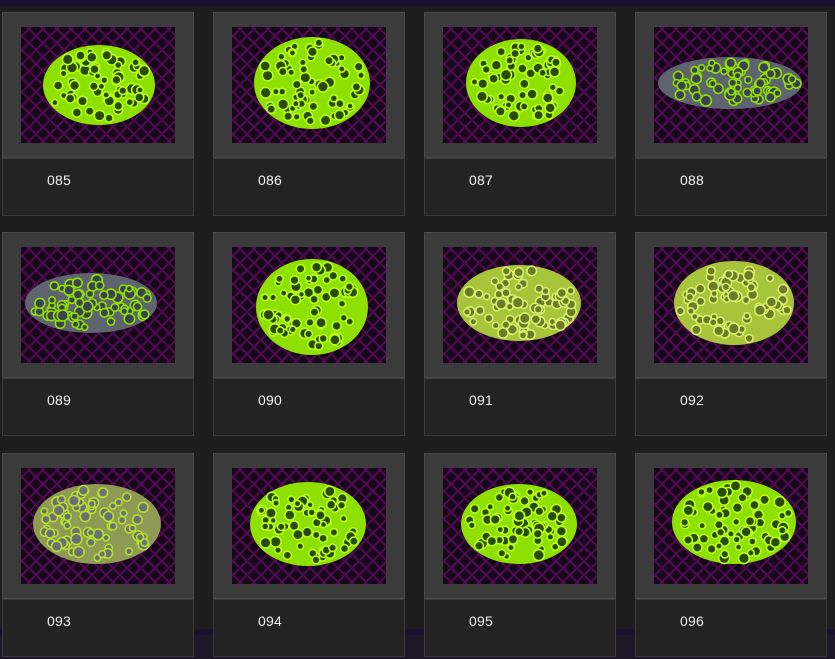 Image resolution: width=835 pixels, height=659 pixels. What do you see at coordinates (731, 628) in the screenshot?
I see `gallery-caption: 096` at bounding box center [731, 628].